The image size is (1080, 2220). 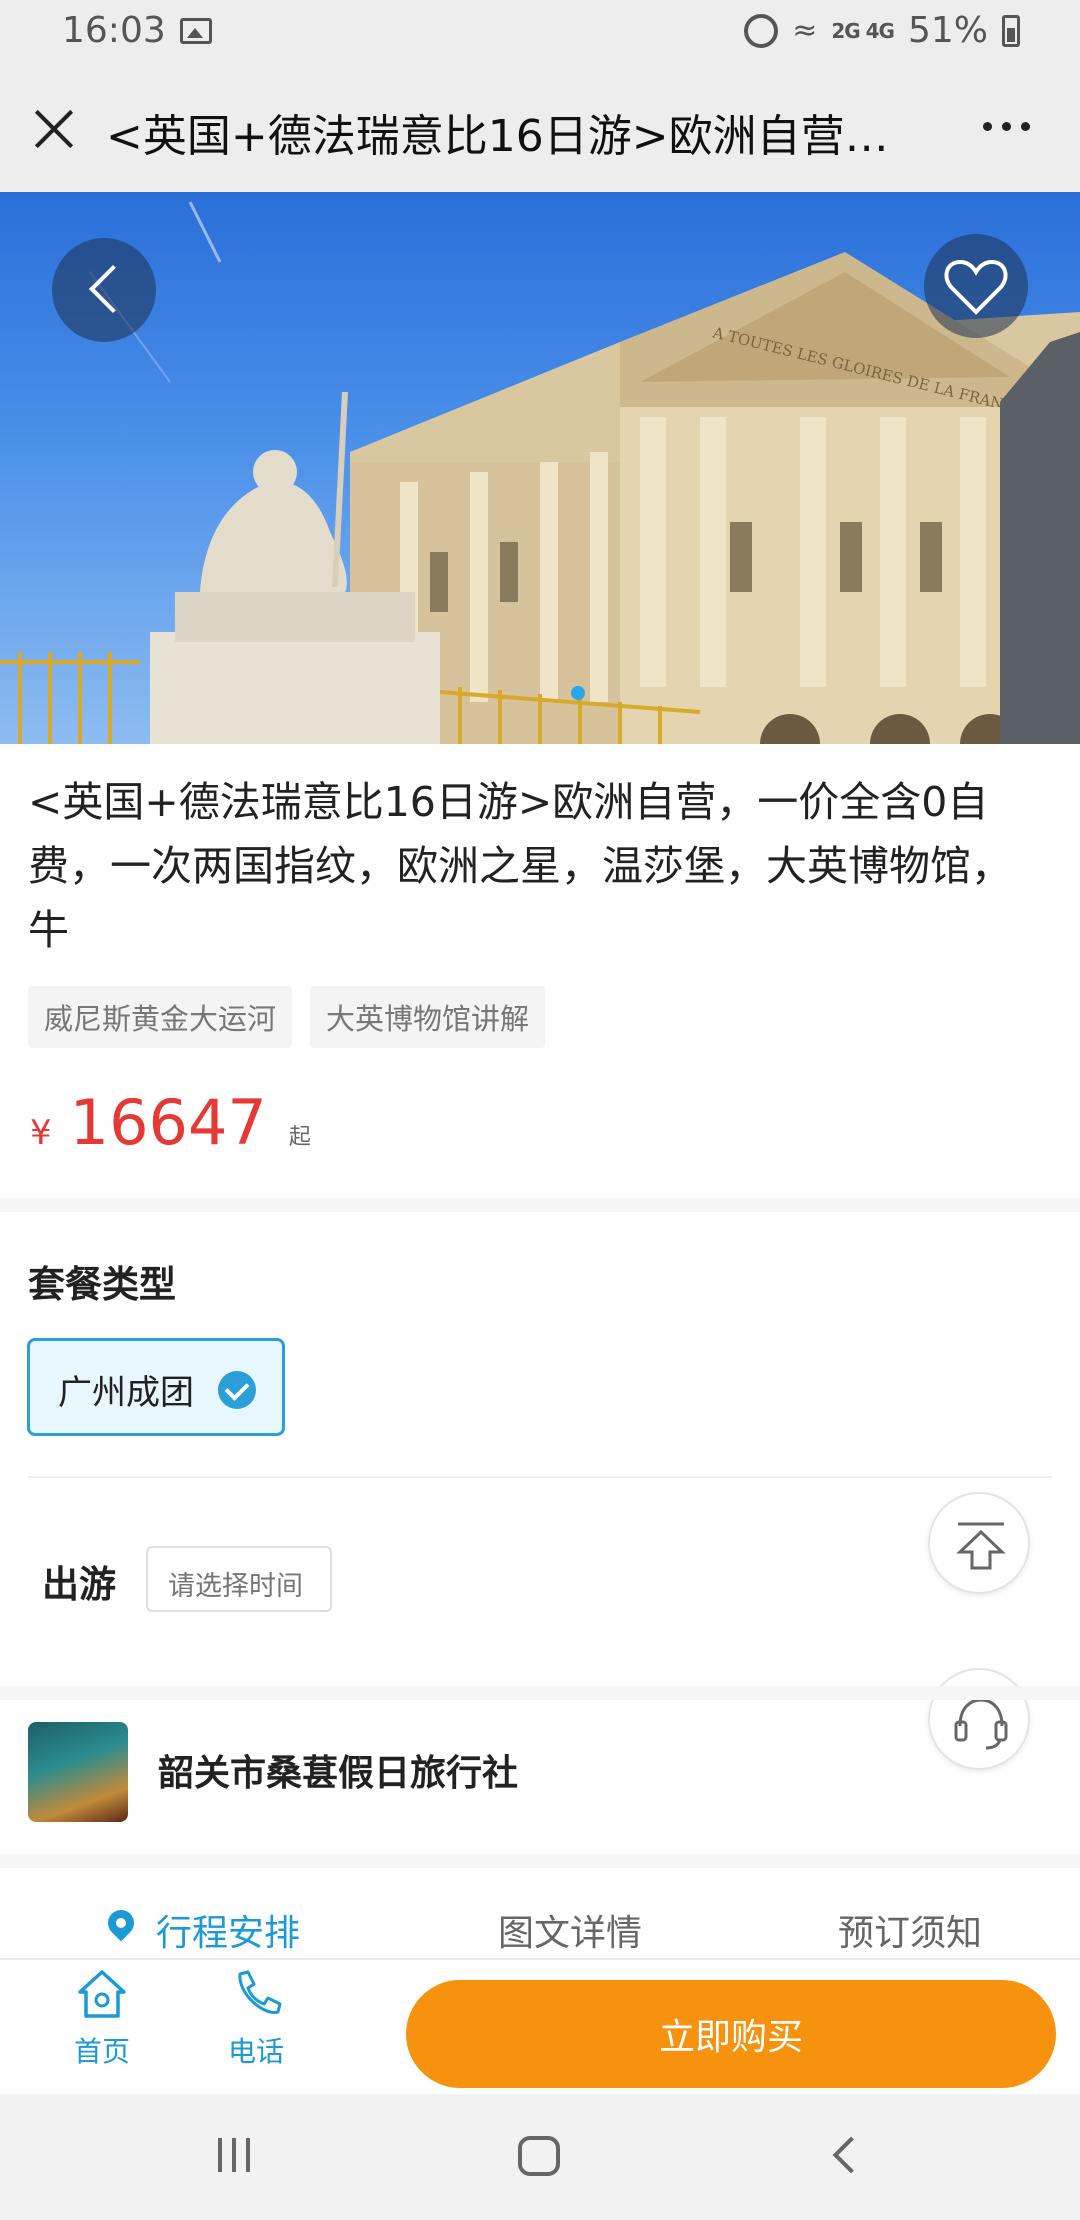 I want to click on tag: 威尼斯黄金大运河, so click(x=160, y=1017).